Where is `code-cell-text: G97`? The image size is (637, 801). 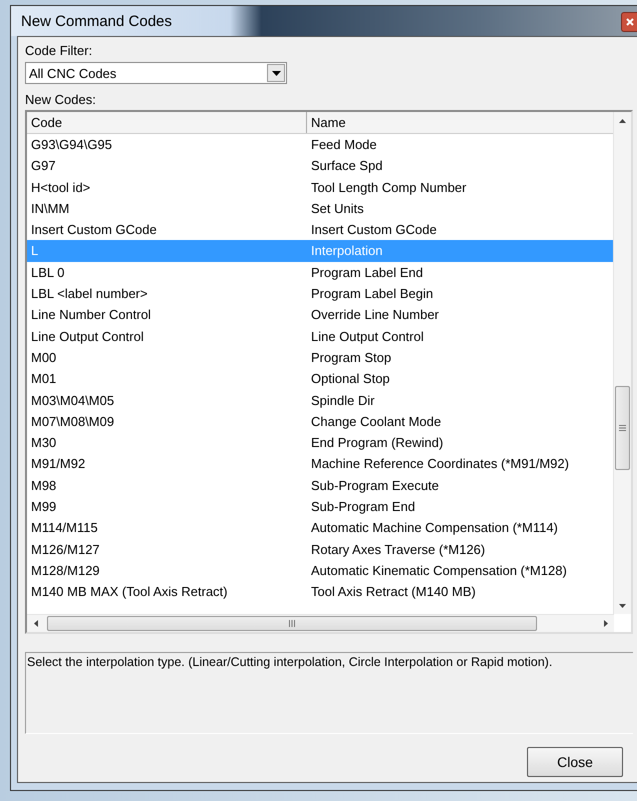 code-cell-text: G97 is located at coordinates (43, 166).